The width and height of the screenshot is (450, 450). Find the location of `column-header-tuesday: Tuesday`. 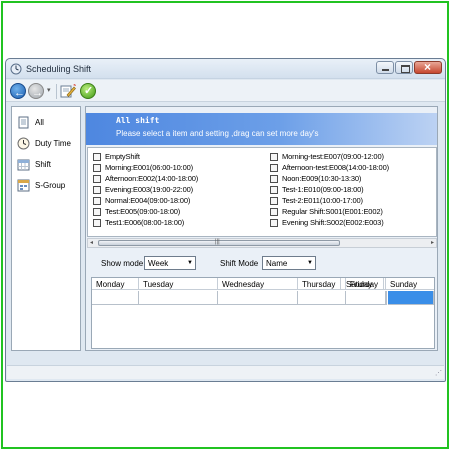

column-header-tuesday: Tuesday is located at coordinates (178, 284).